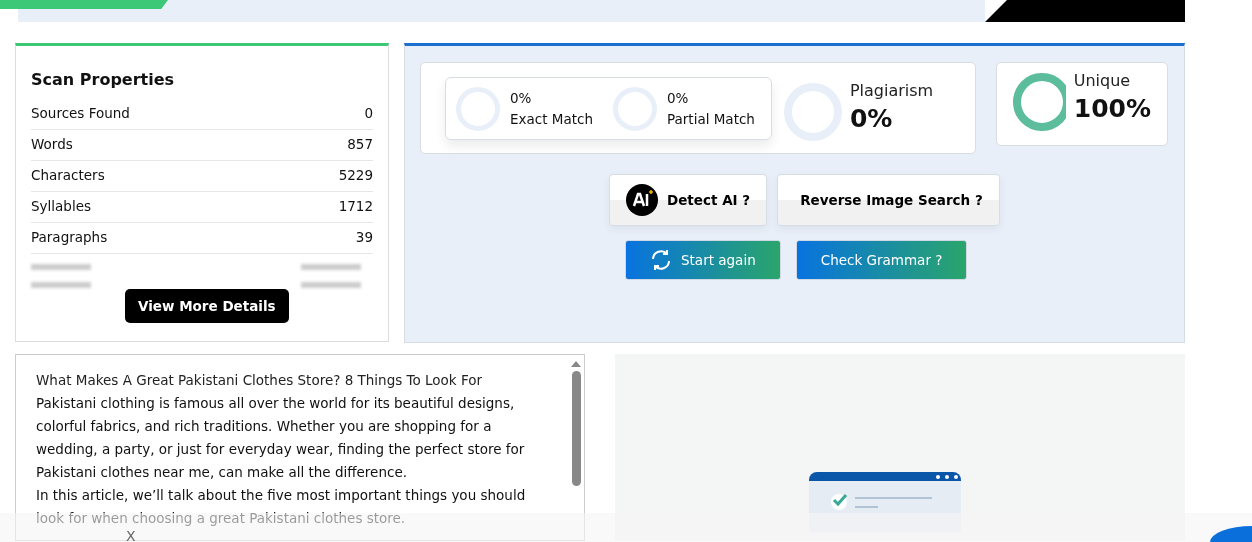 This screenshot has width=1252, height=542. Describe the element at coordinates (264, 426) in the screenshot. I see `article-line: colorful fabrics, and rich traditions. Whether you are shopping for a` at that location.